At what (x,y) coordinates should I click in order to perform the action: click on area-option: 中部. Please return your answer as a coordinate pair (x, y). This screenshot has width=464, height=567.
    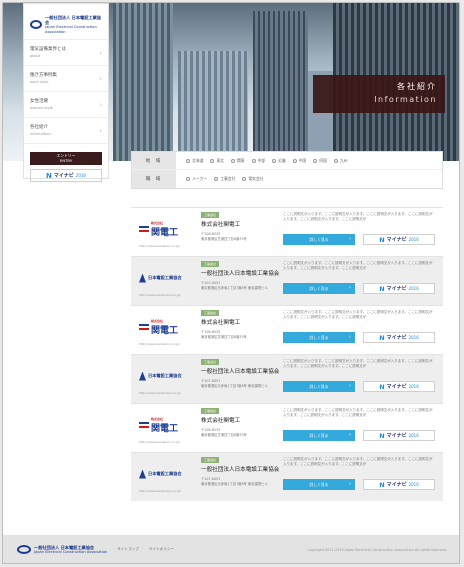
    Looking at the image, I should click on (258, 160).